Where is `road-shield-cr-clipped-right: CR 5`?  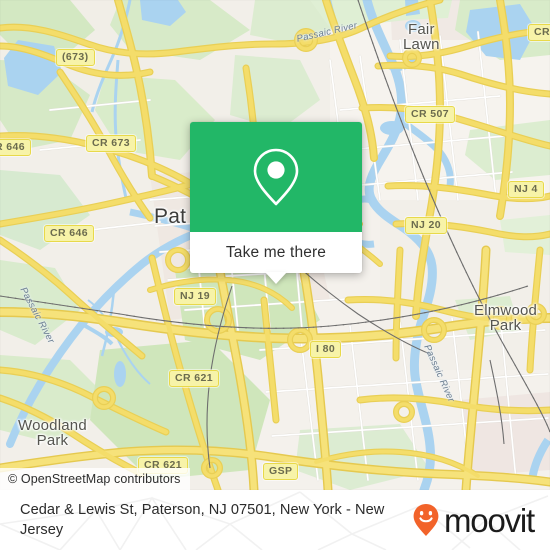
road-shield-cr-clipped-right: CR 5 is located at coordinates (539, 32).